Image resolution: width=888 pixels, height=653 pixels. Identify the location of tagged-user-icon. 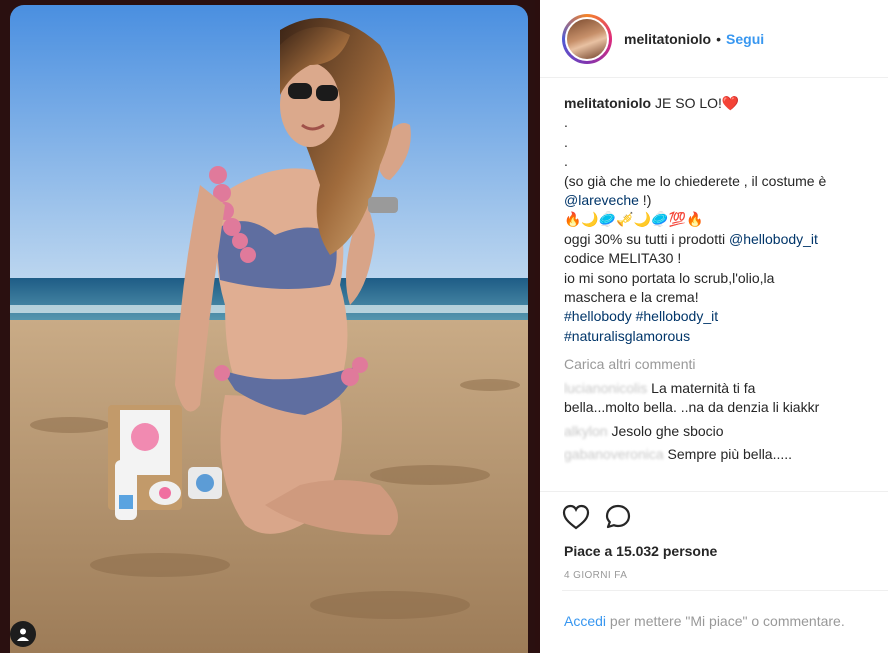
(23, 634).